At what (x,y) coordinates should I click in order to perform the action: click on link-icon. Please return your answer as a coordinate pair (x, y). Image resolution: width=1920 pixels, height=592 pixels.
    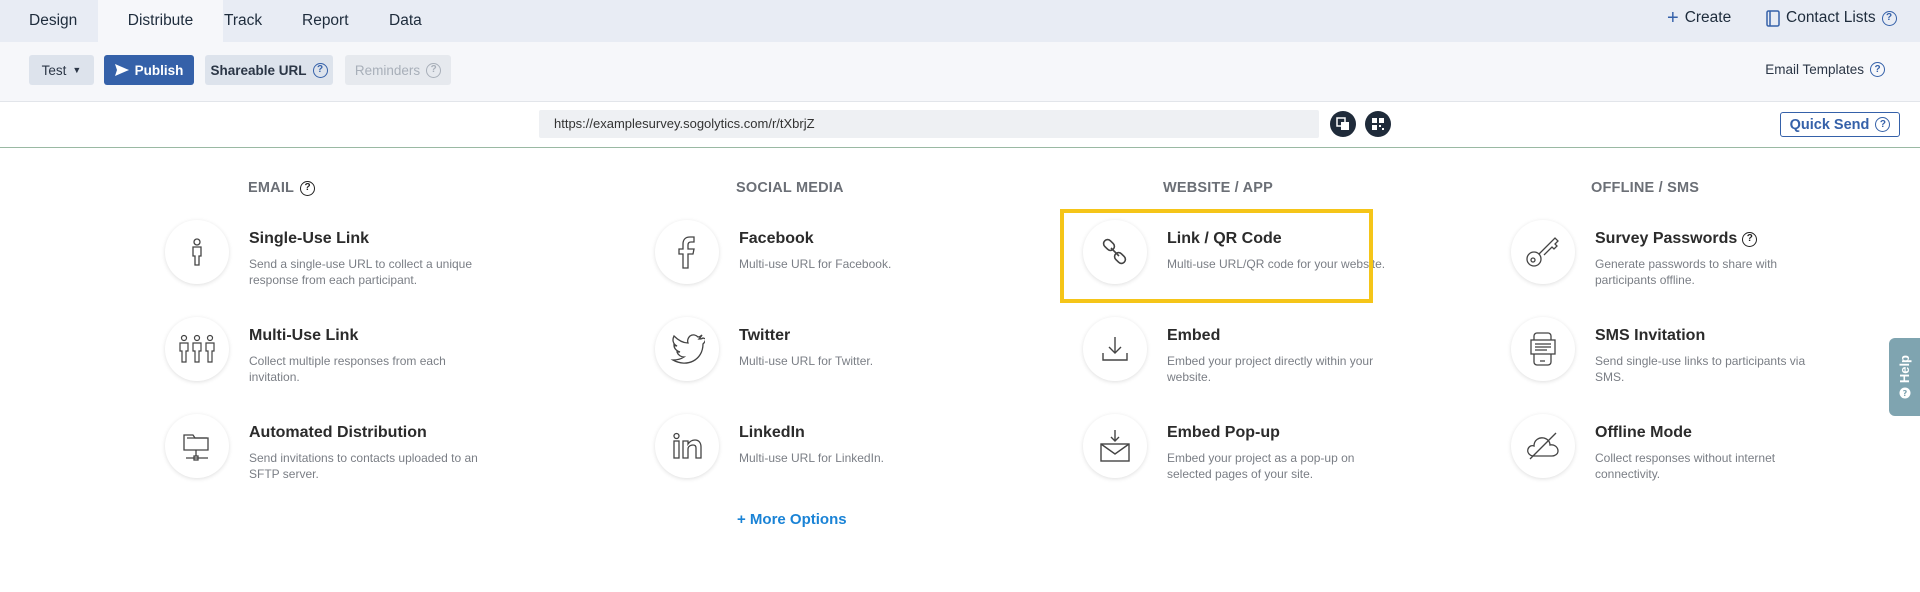
    Looking at the image, I should click on (1115, 252).